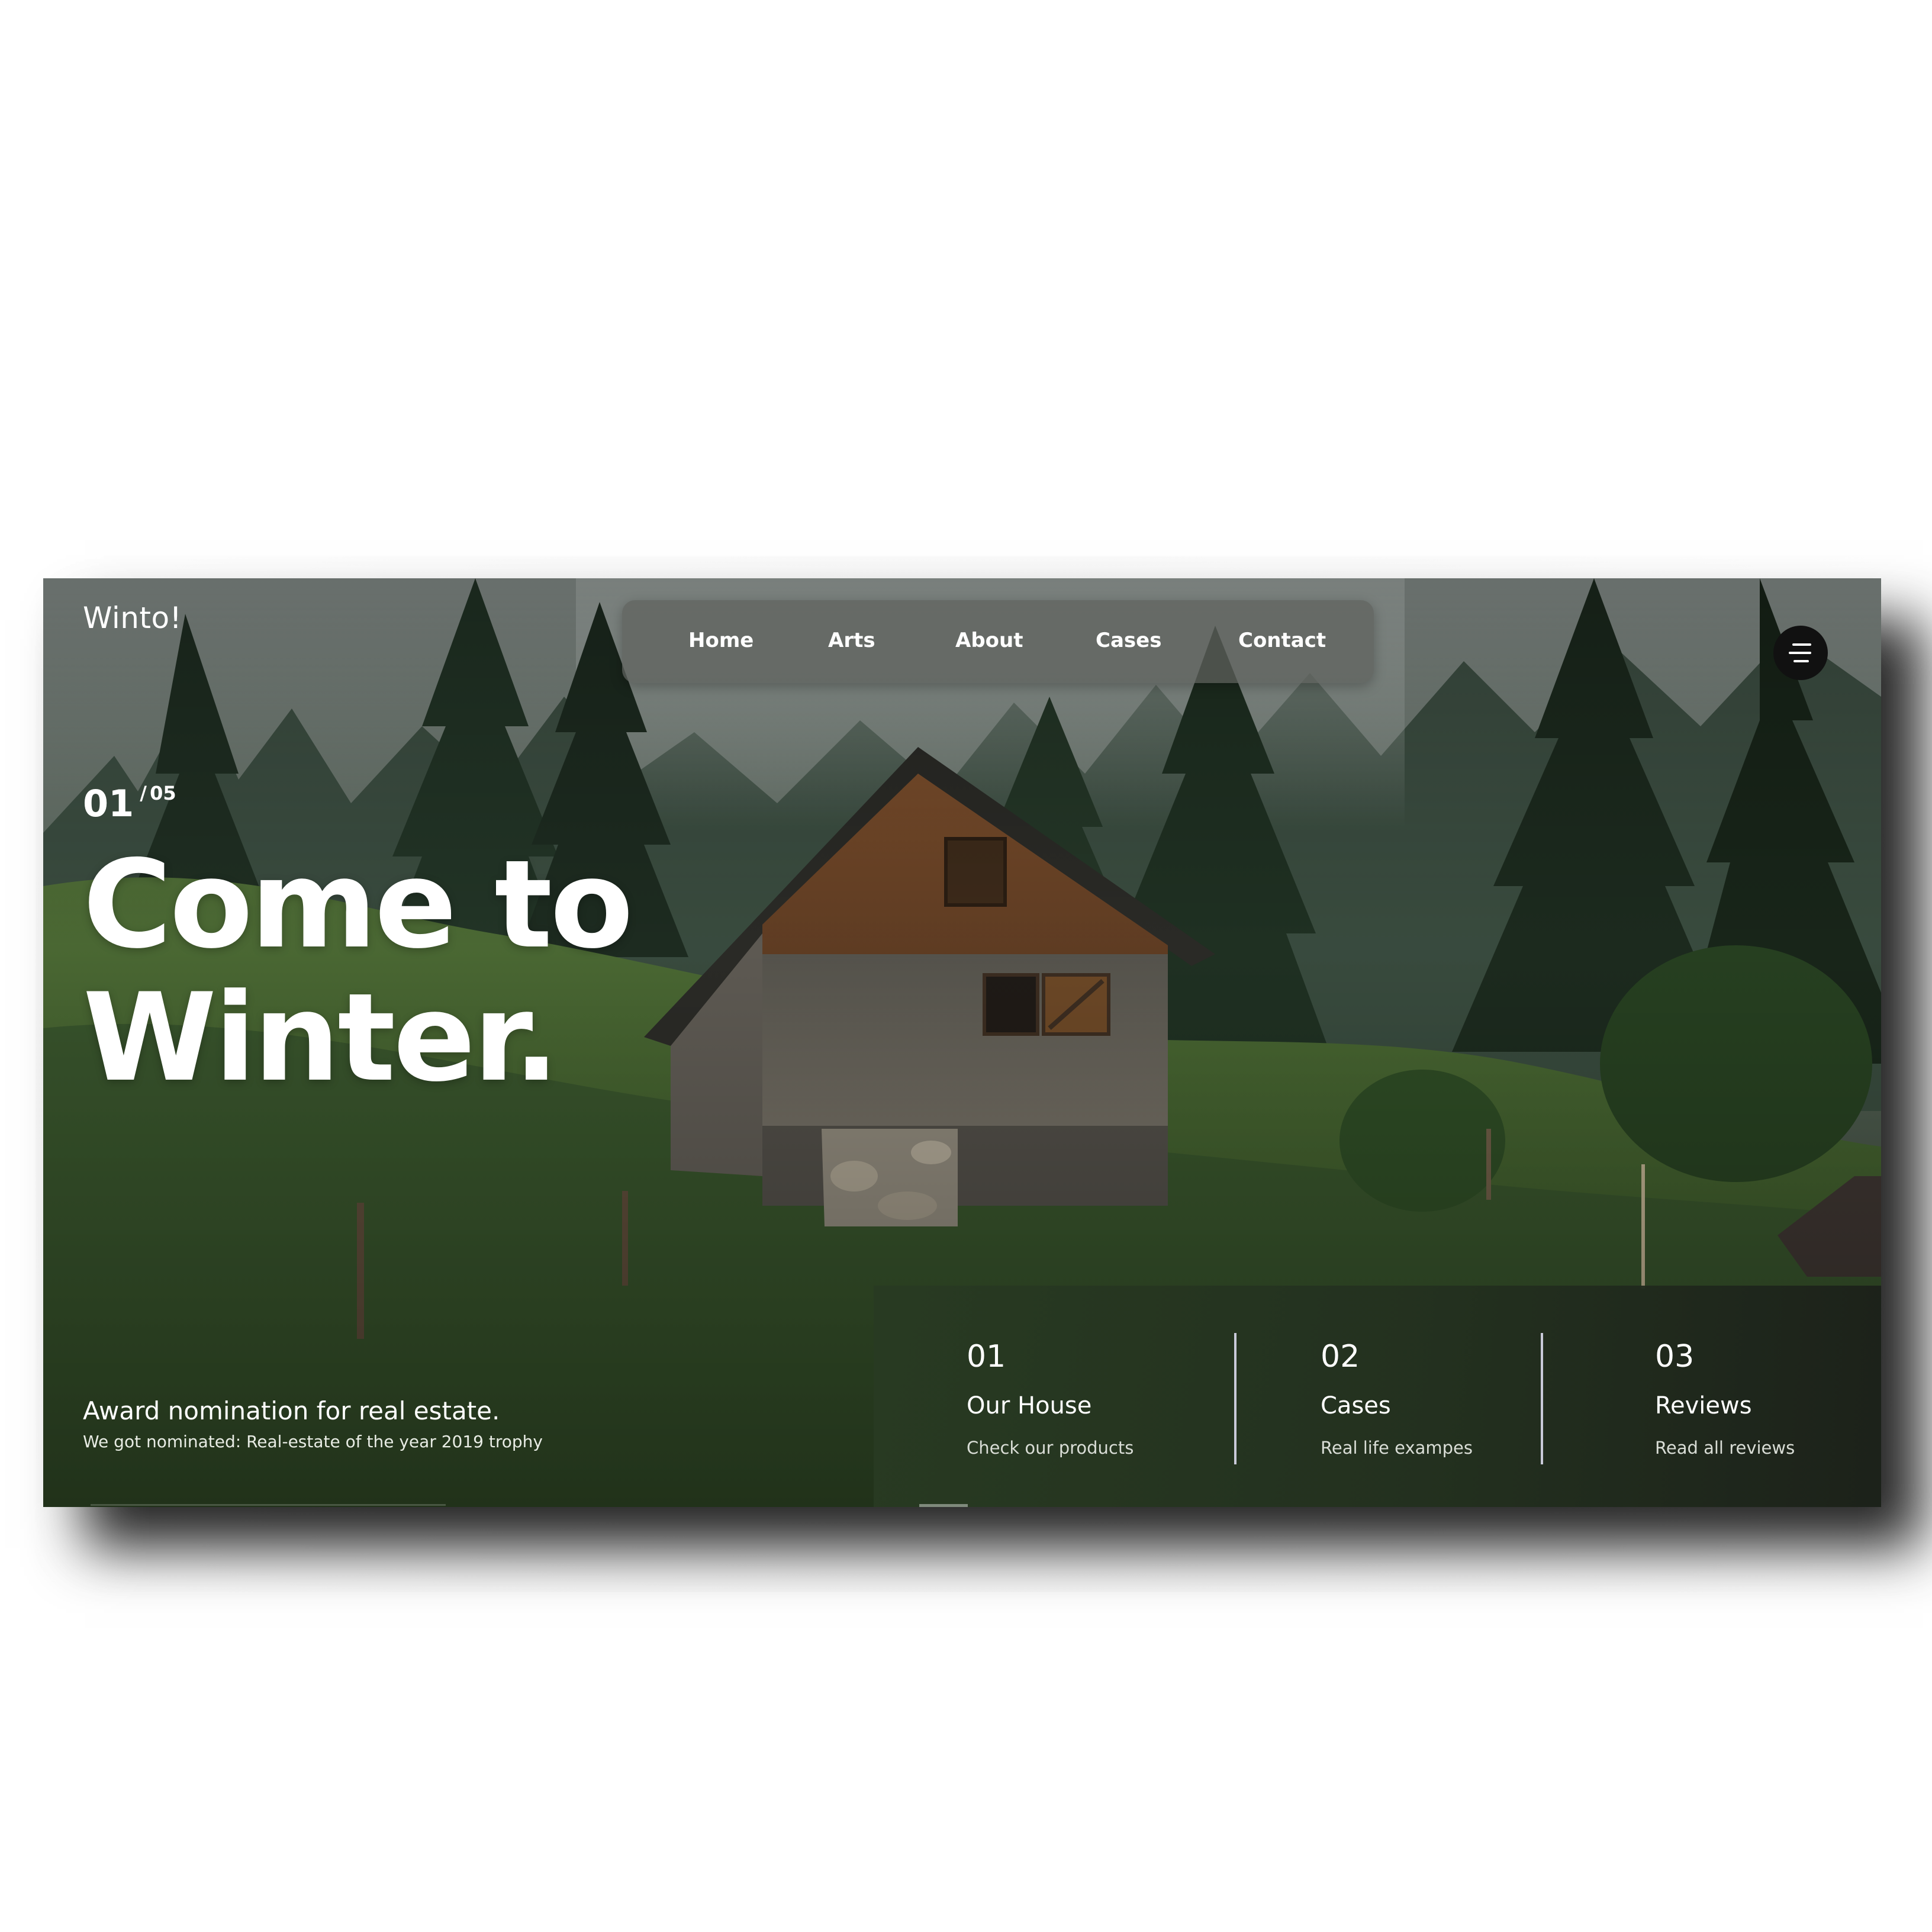 Image resolution: width=1932 pixels, height=1932 pixels. I want to click on nav-link-home: Home, so click(721, 641).